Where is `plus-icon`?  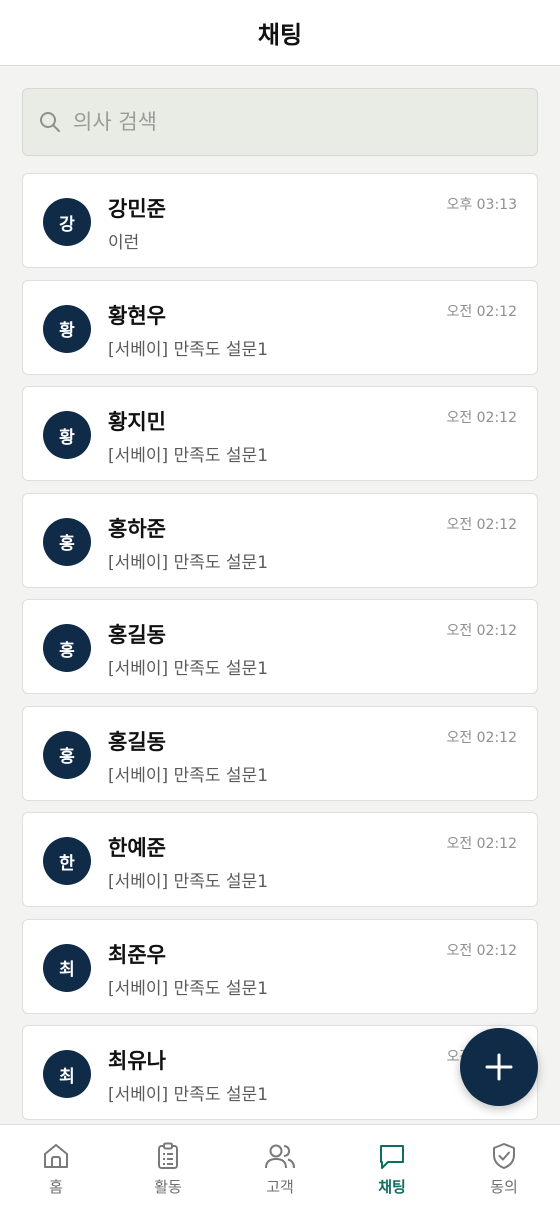 plus-icon is located at coordinates (499, 1067).